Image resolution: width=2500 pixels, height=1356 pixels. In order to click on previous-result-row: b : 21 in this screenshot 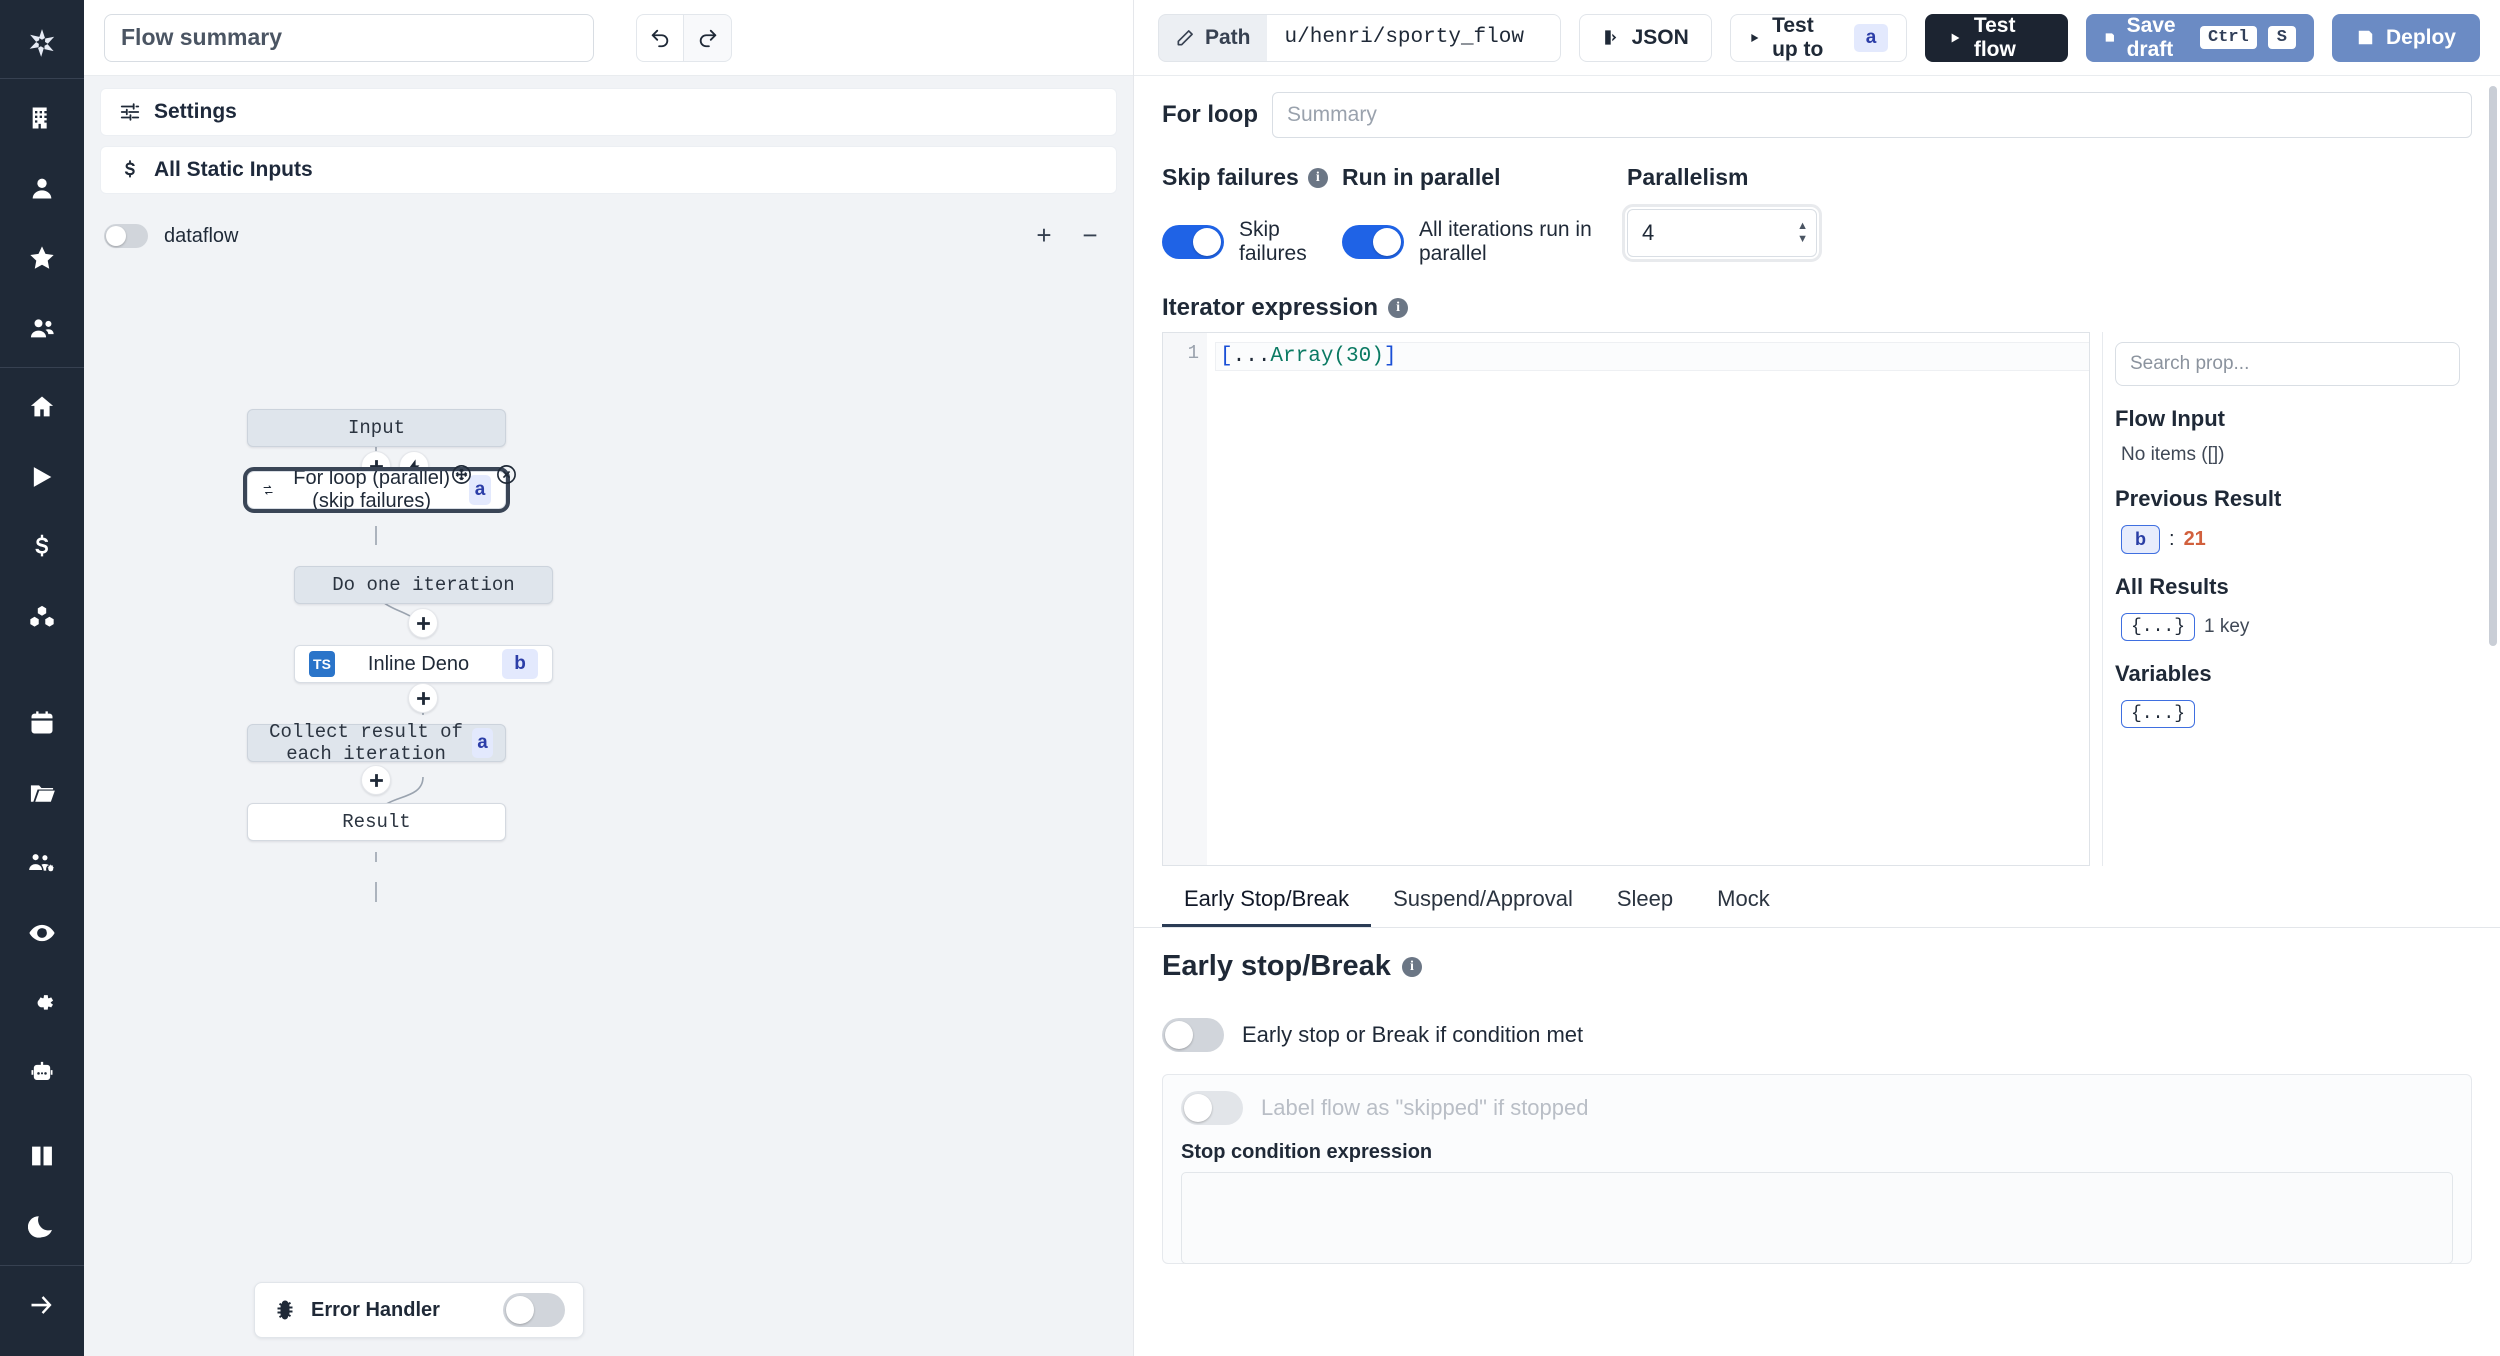, I will do `click(2287, 539)`.